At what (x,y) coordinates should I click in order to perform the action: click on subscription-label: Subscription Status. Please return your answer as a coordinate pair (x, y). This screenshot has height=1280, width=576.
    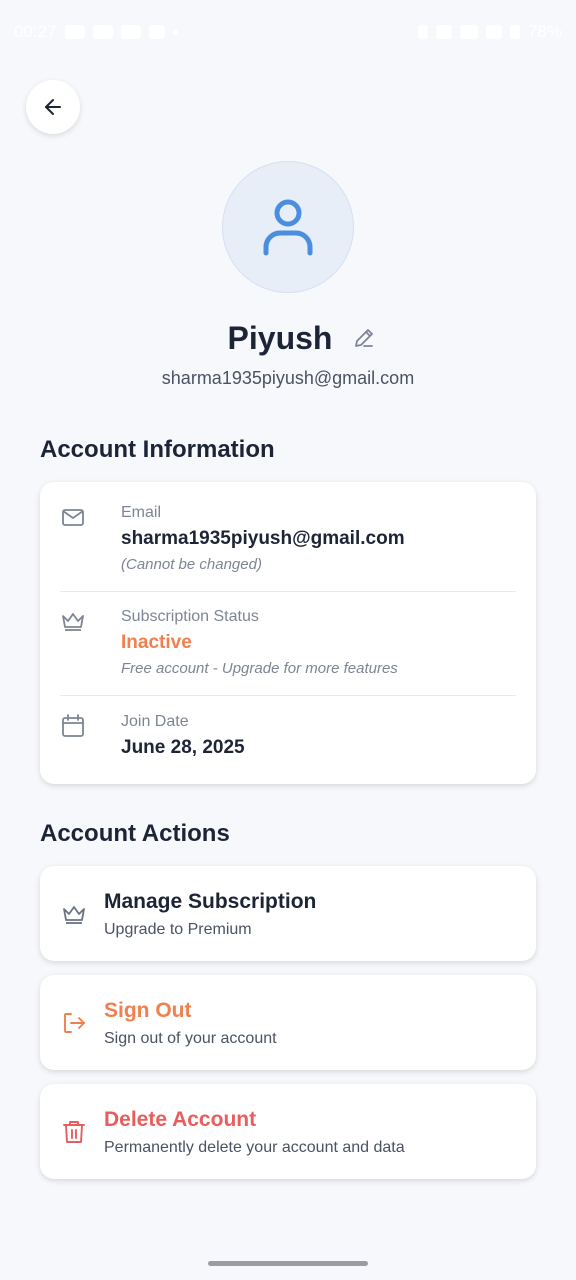
    Looking at the image, I should click on (190, 616).